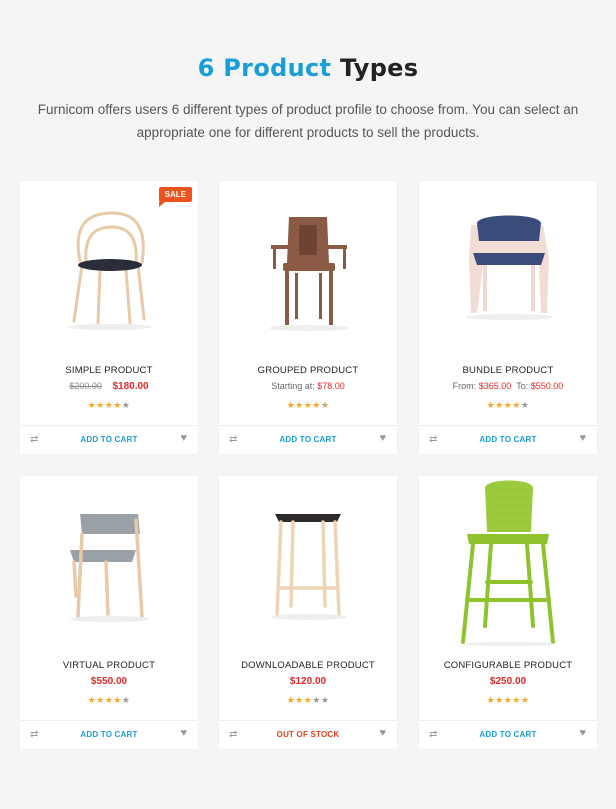  I want to click on star-icon: ★★, so click(321, 700).